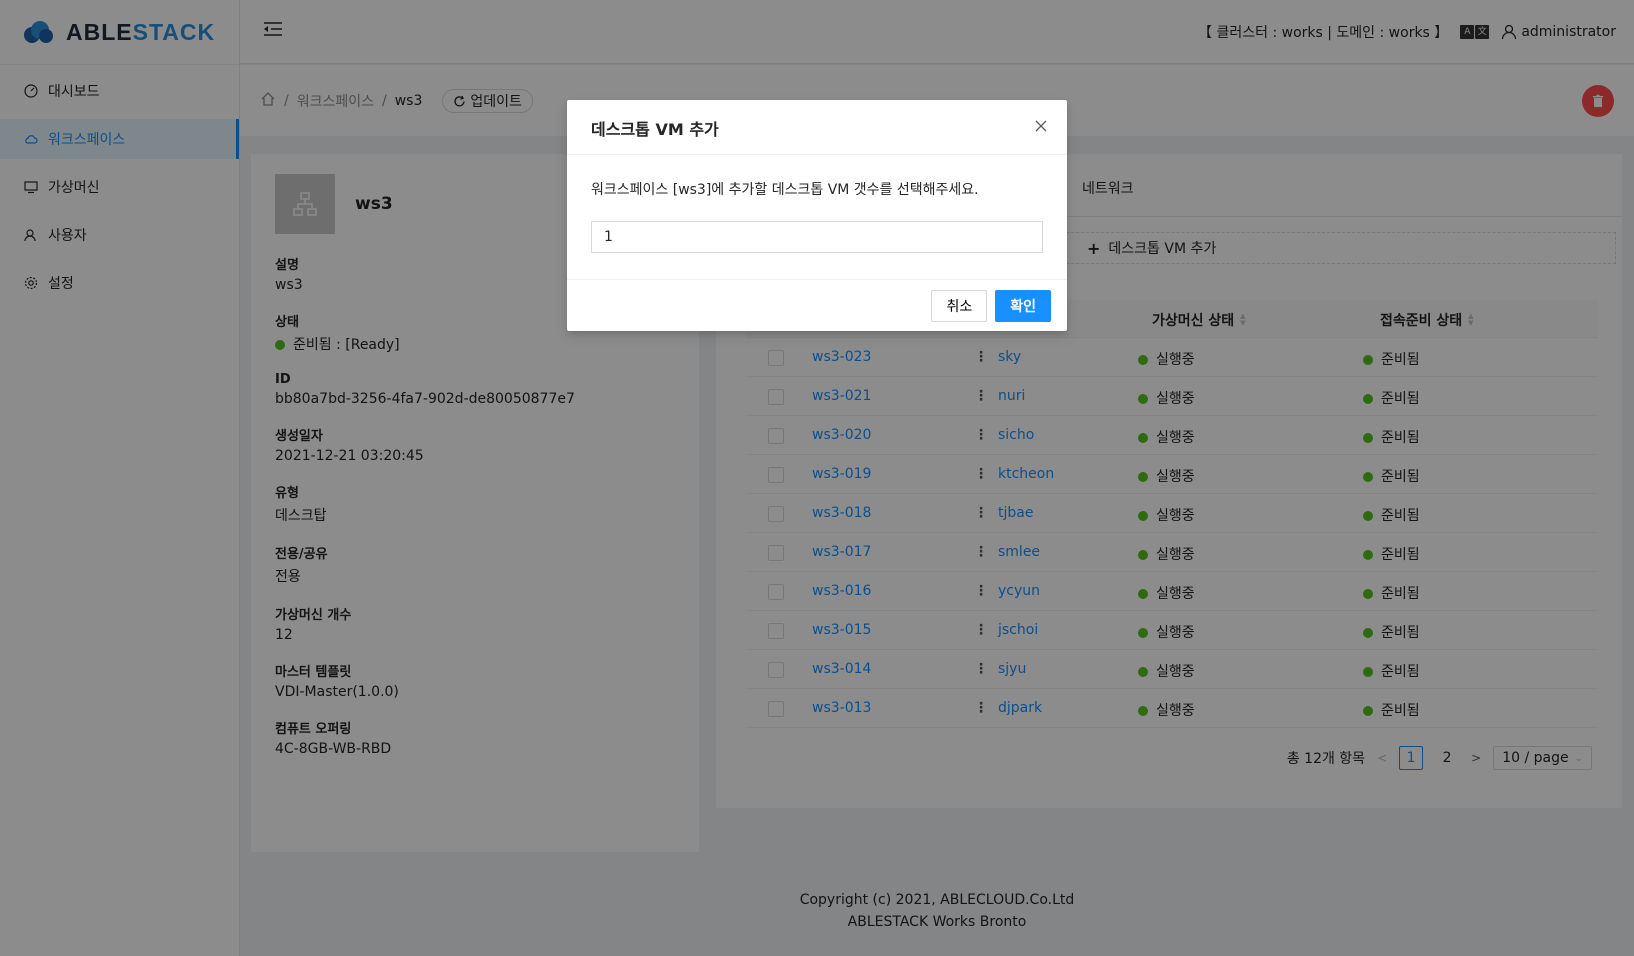 The width and height of the screenshot is (1634, 956). What do you see at coordinates (655, 129) in the screenshot?
I see `modal-title: 데스크톱 VM 추가` at bounding box center [655, 129].